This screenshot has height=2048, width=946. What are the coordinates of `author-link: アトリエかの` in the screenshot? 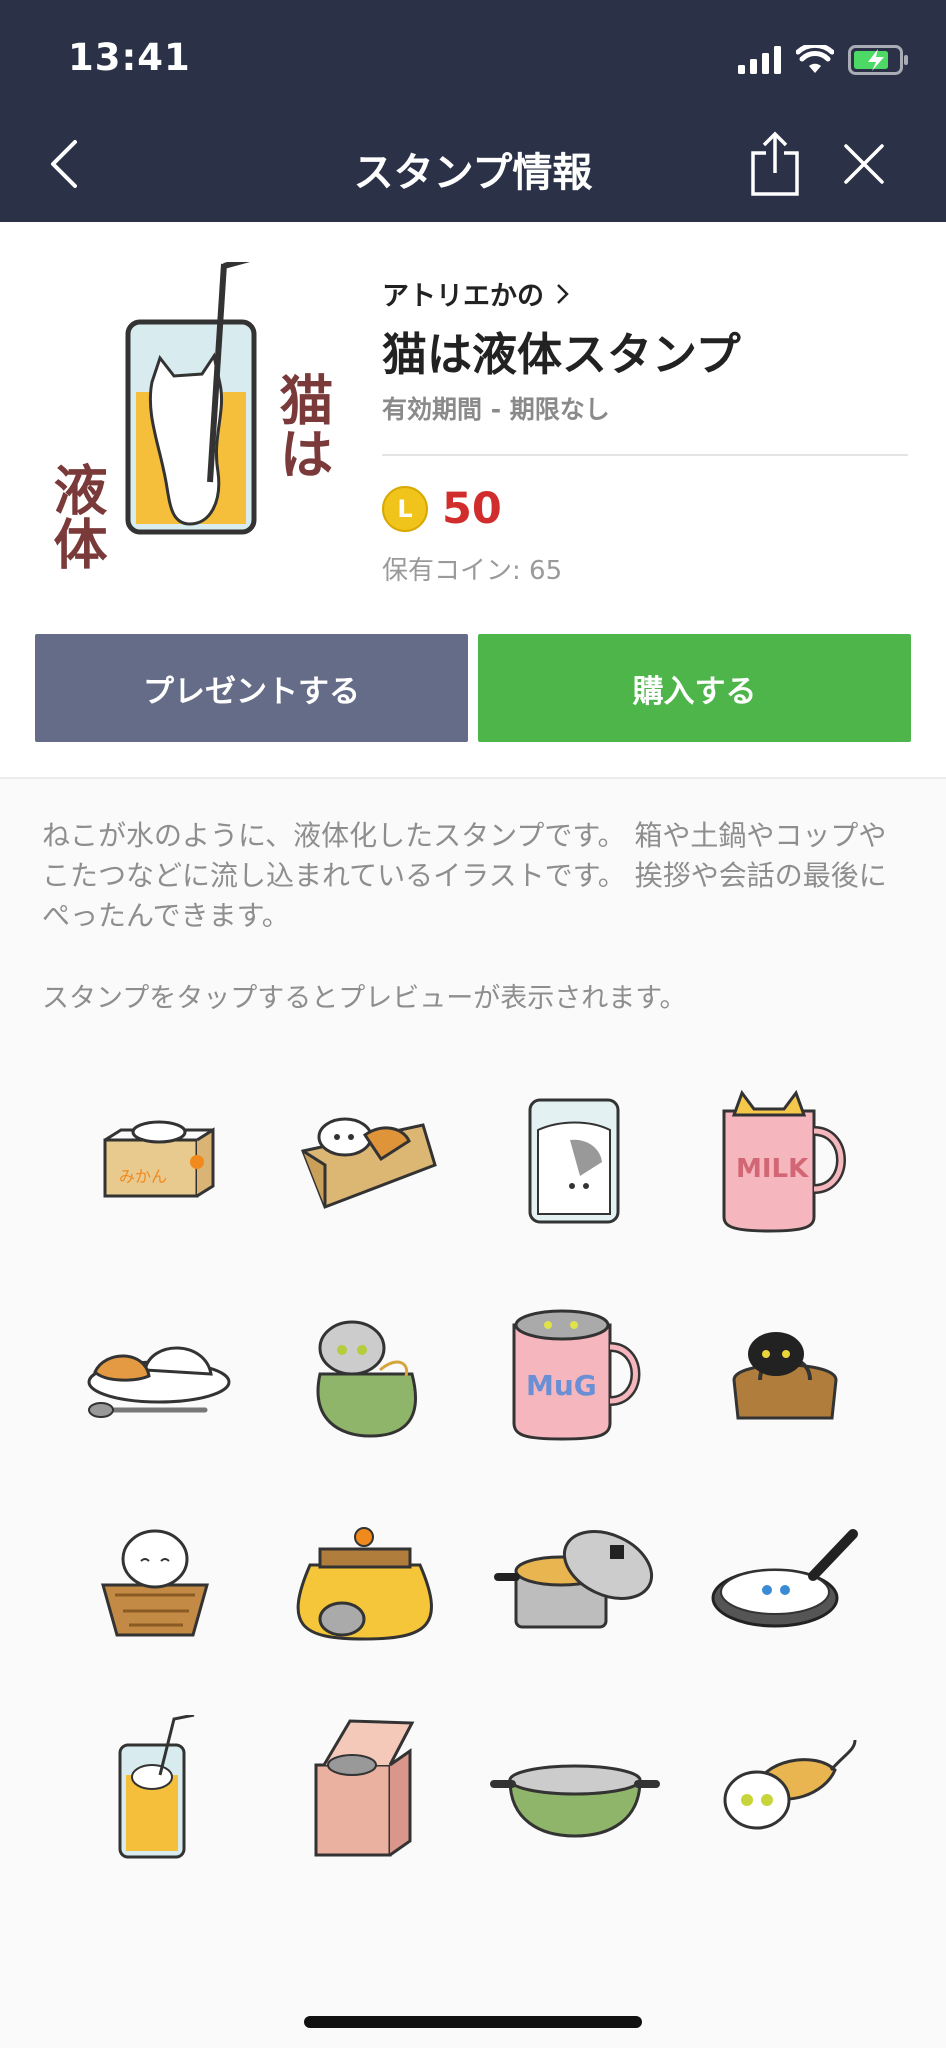 It's located at (476, 293).